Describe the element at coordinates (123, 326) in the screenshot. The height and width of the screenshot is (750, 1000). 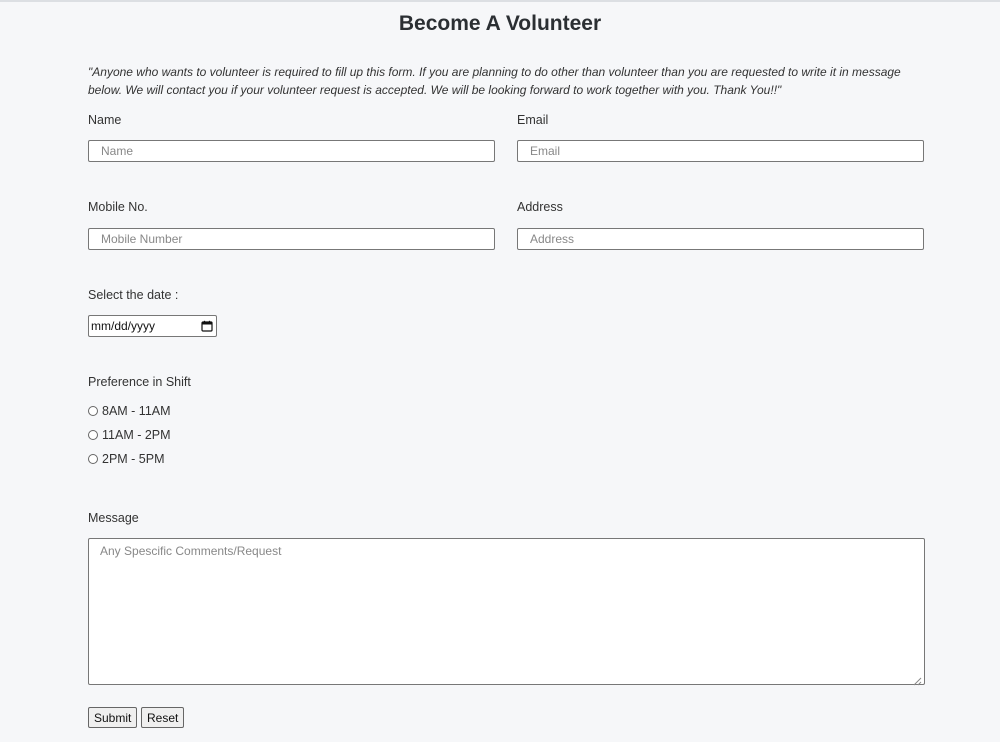
I see `date-input-value: mm/dd/yyyy` at that location.